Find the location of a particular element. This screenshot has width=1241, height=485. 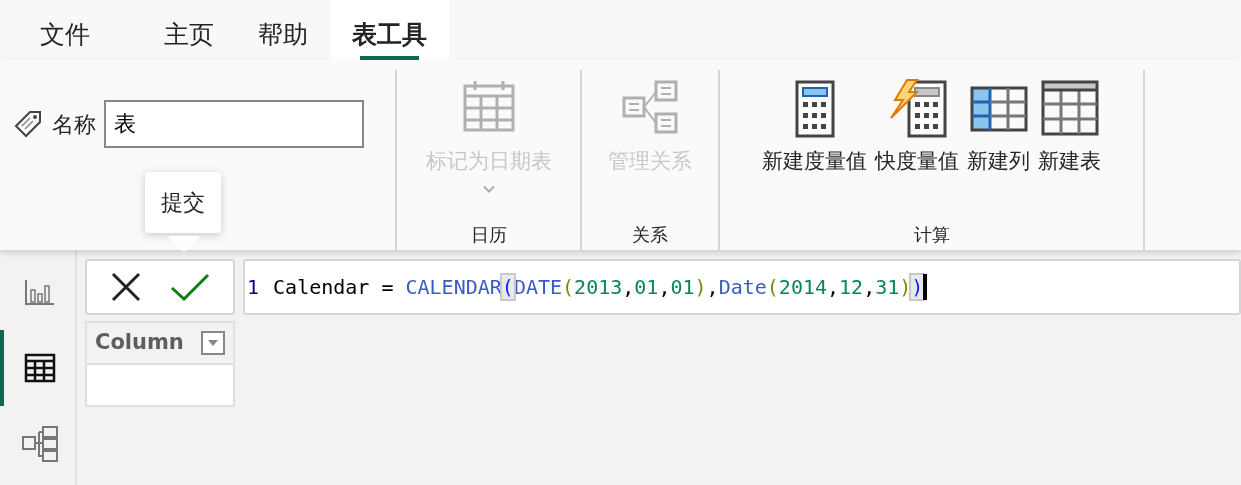

chevron-icon is located at coordinates (488, 189).